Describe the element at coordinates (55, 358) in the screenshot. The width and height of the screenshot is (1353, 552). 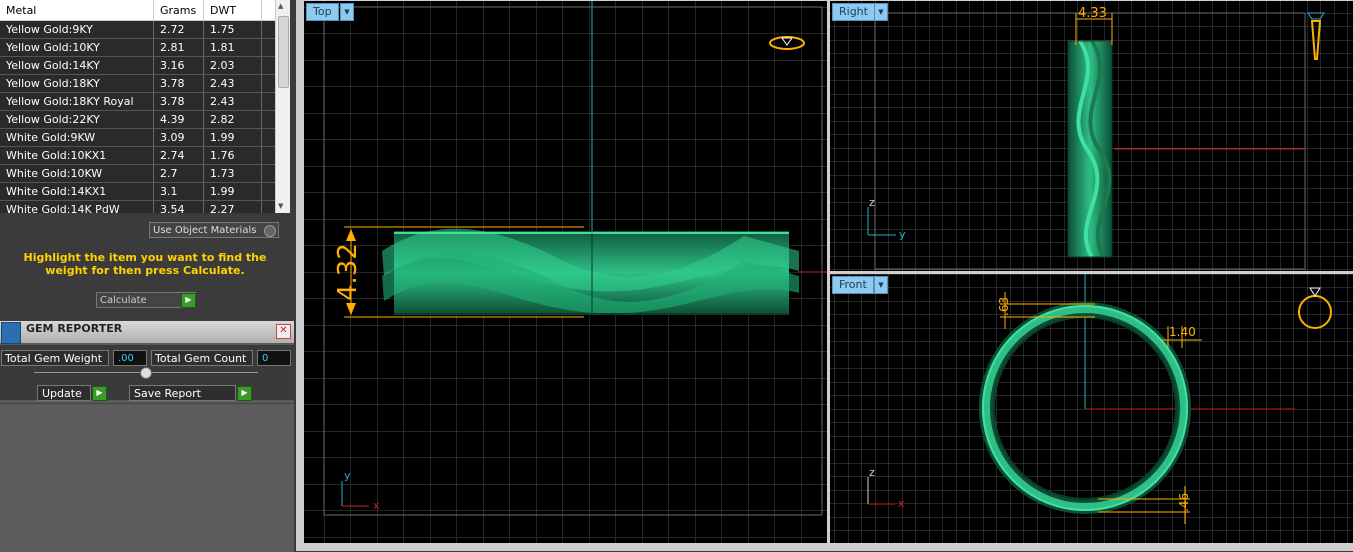
I see `total-gem-weight-label: Total Gem Weight` at that location.